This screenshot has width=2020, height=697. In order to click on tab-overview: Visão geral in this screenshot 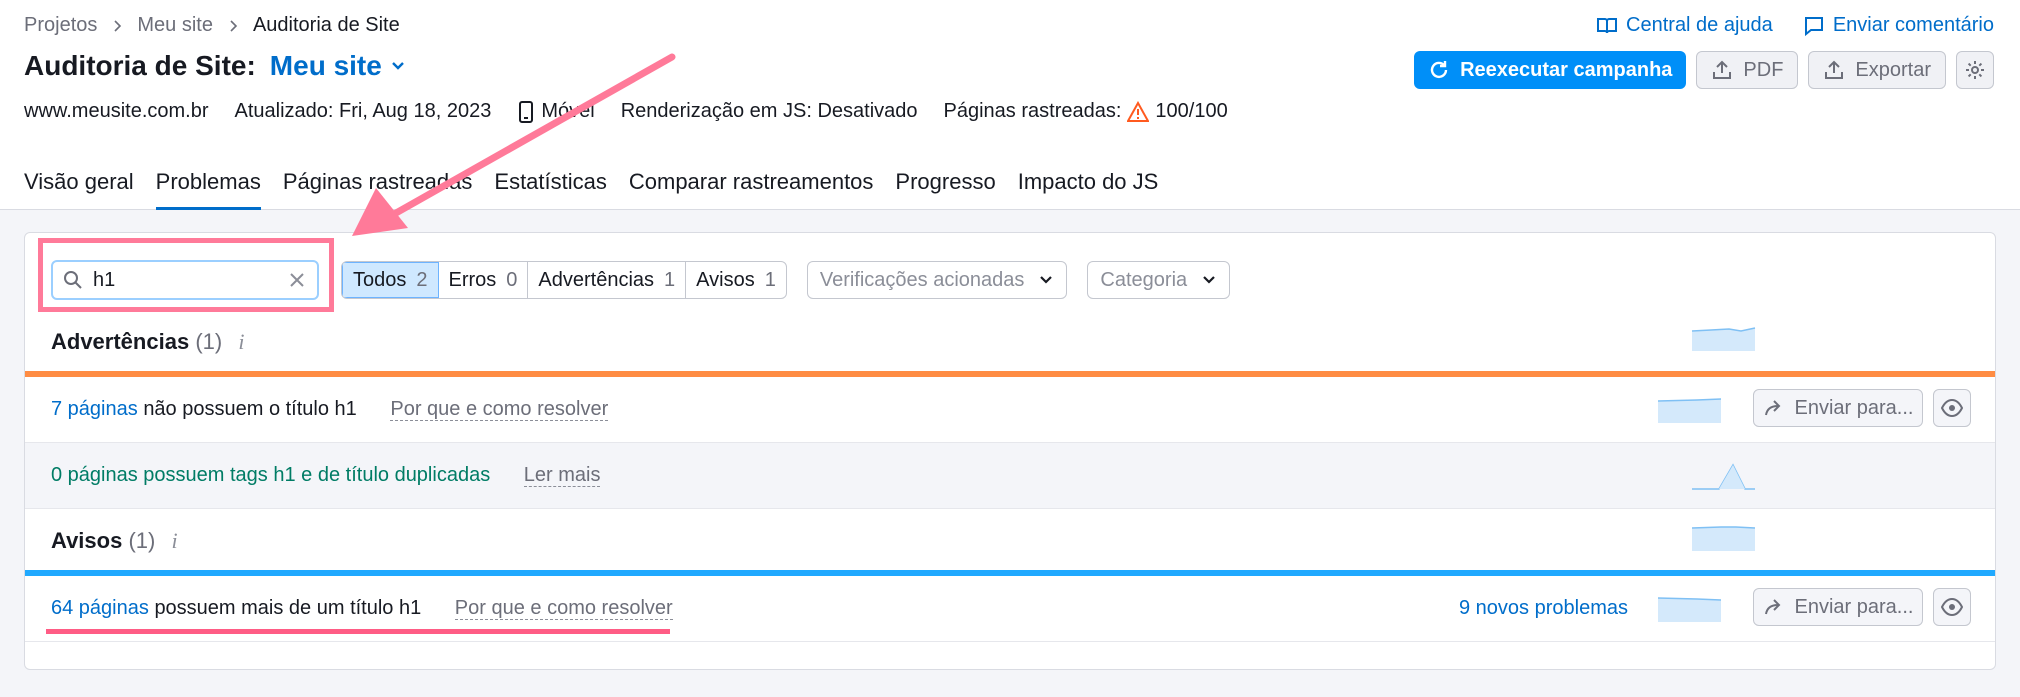, I will do `click(79, 189)`.